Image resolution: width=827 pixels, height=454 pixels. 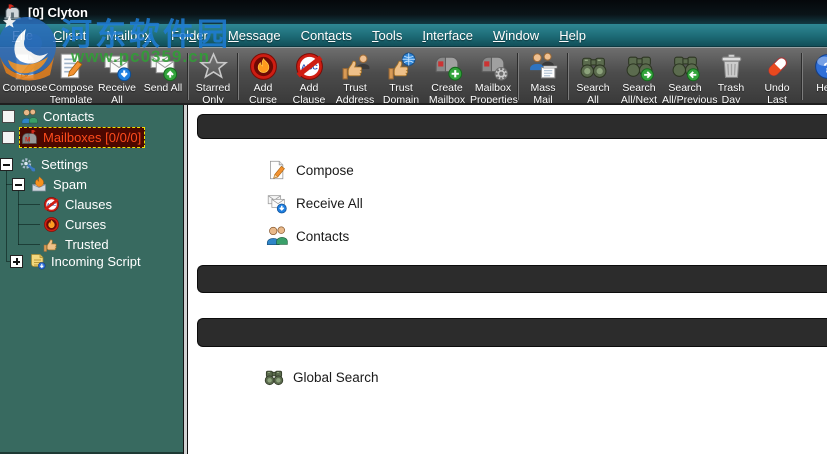 What do you see at coordinates (25, 66) in the screenshot?
I see `compose-icon` at bounding box center [25, 66].